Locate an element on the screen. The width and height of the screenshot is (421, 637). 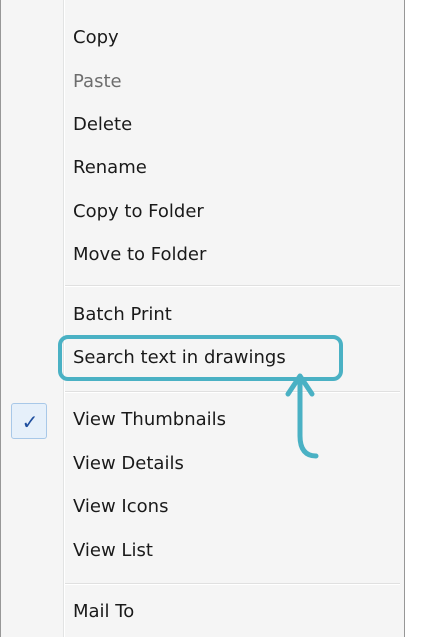
menu-item-view-list: View List is located at coordinates (113, 551).